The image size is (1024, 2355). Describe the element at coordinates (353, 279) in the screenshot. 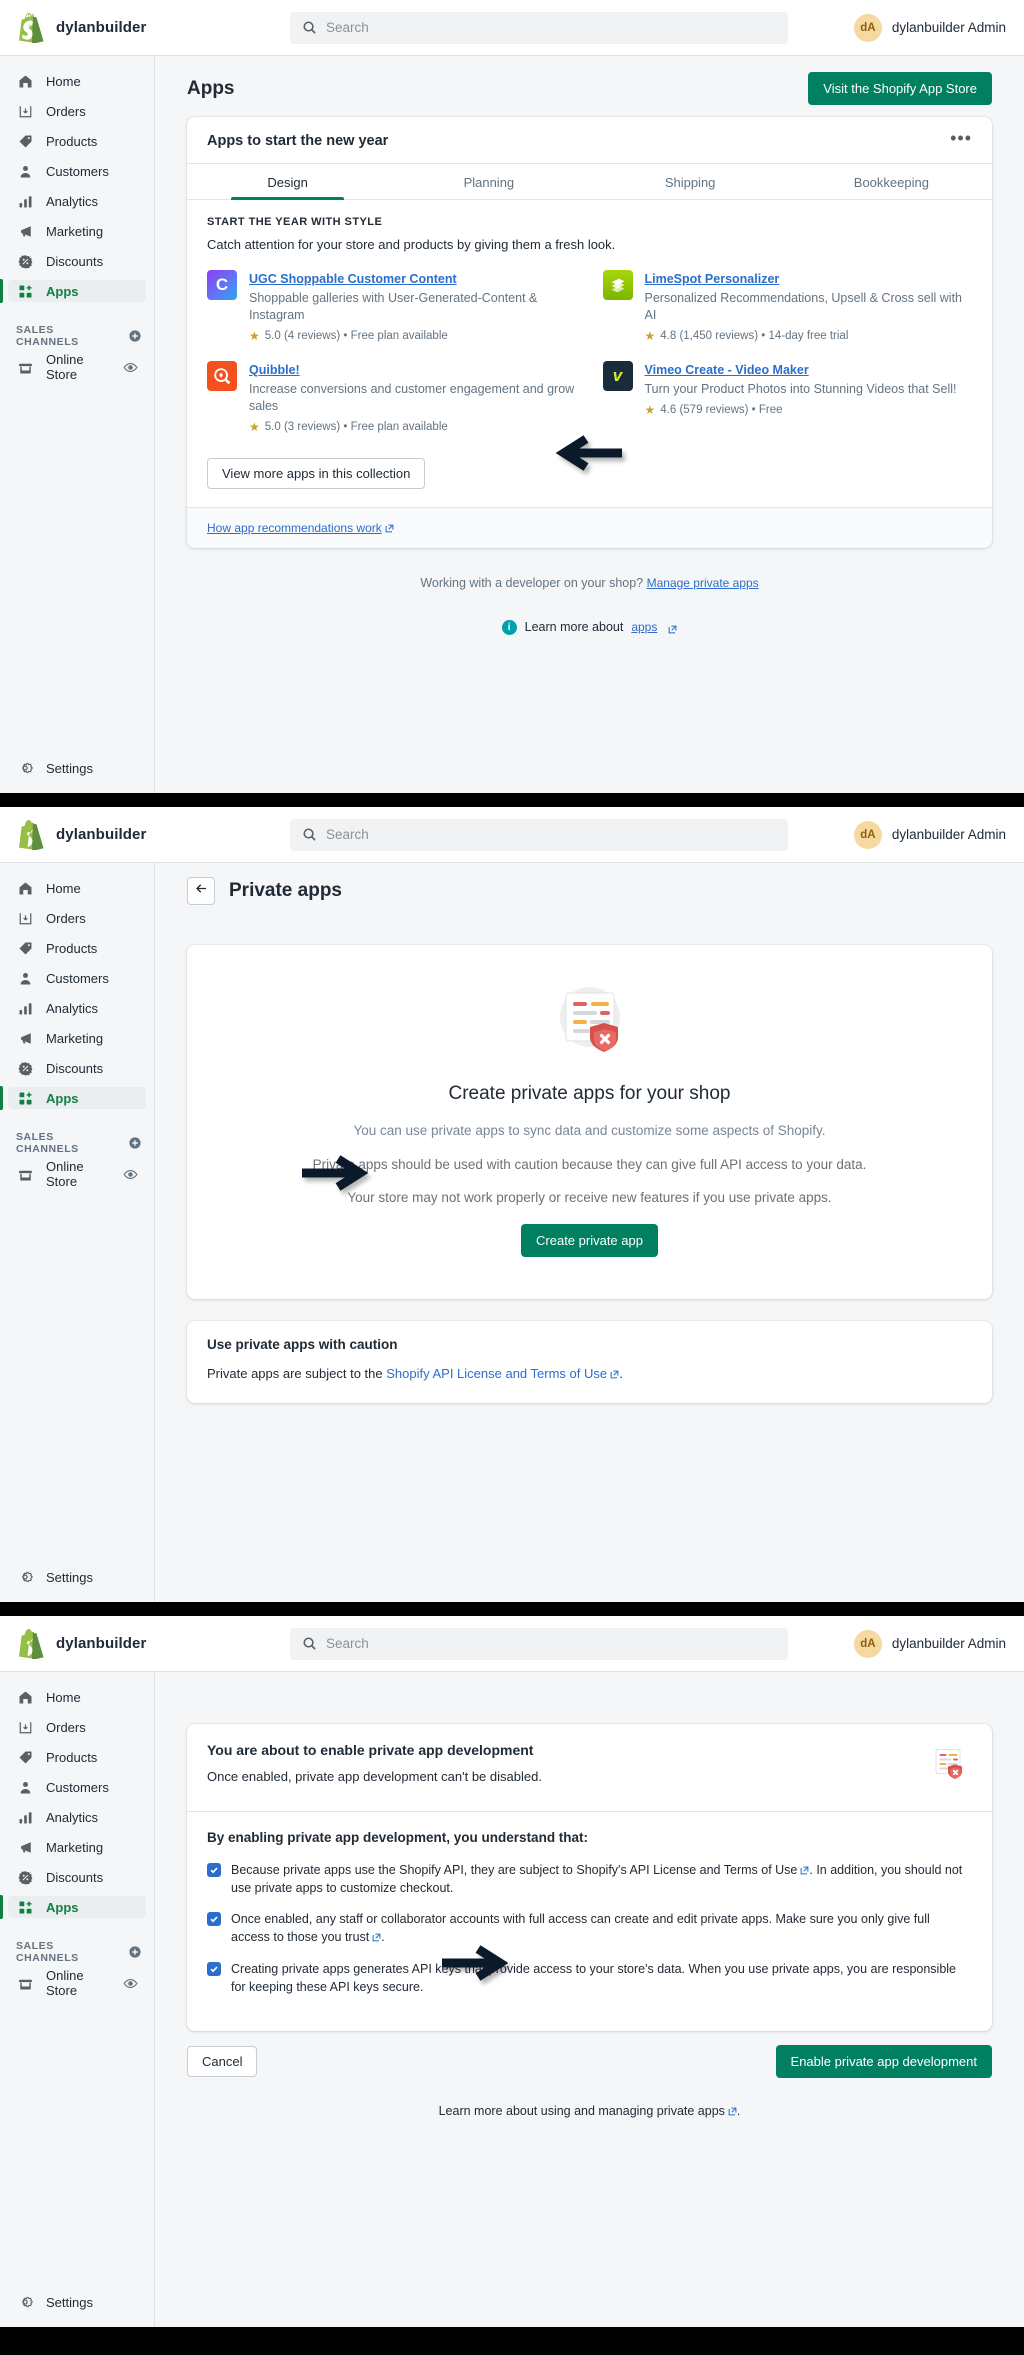

I see `app-name-link: UGC Shoppable Customer Content` at that location.